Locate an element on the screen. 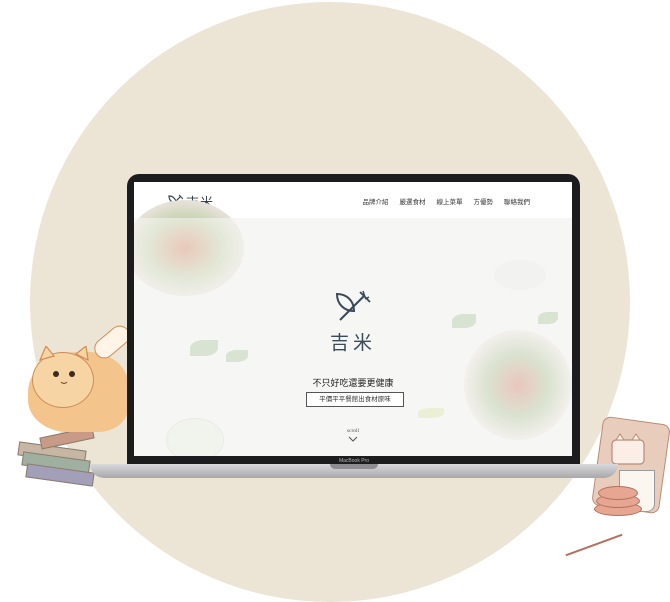 The image size is (670, 602). fork is located at coordinates (594, 545).